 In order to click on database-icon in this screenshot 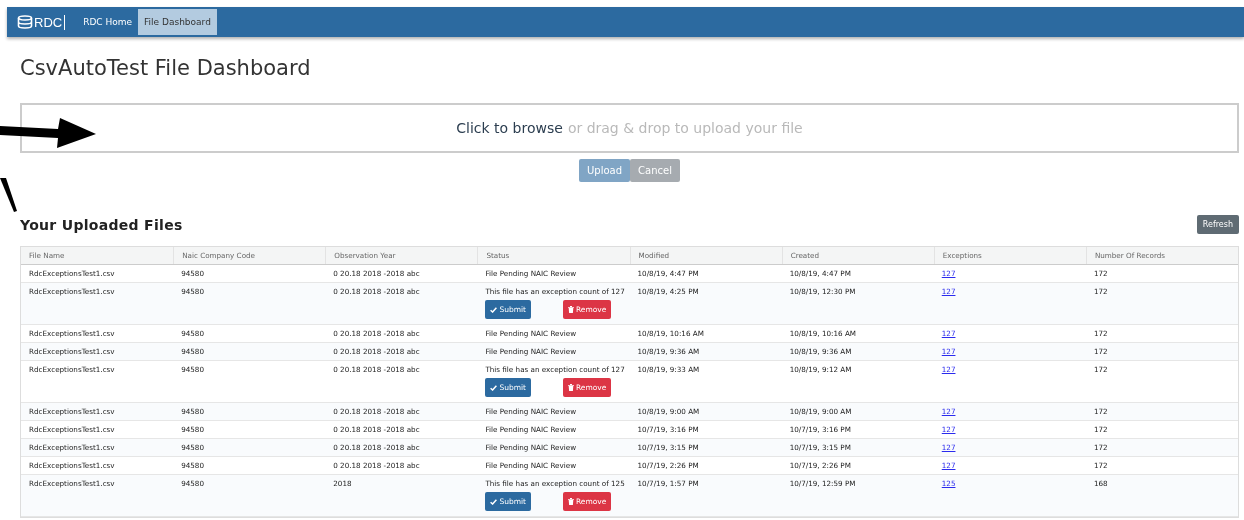, I will do `click(25, 22)`.